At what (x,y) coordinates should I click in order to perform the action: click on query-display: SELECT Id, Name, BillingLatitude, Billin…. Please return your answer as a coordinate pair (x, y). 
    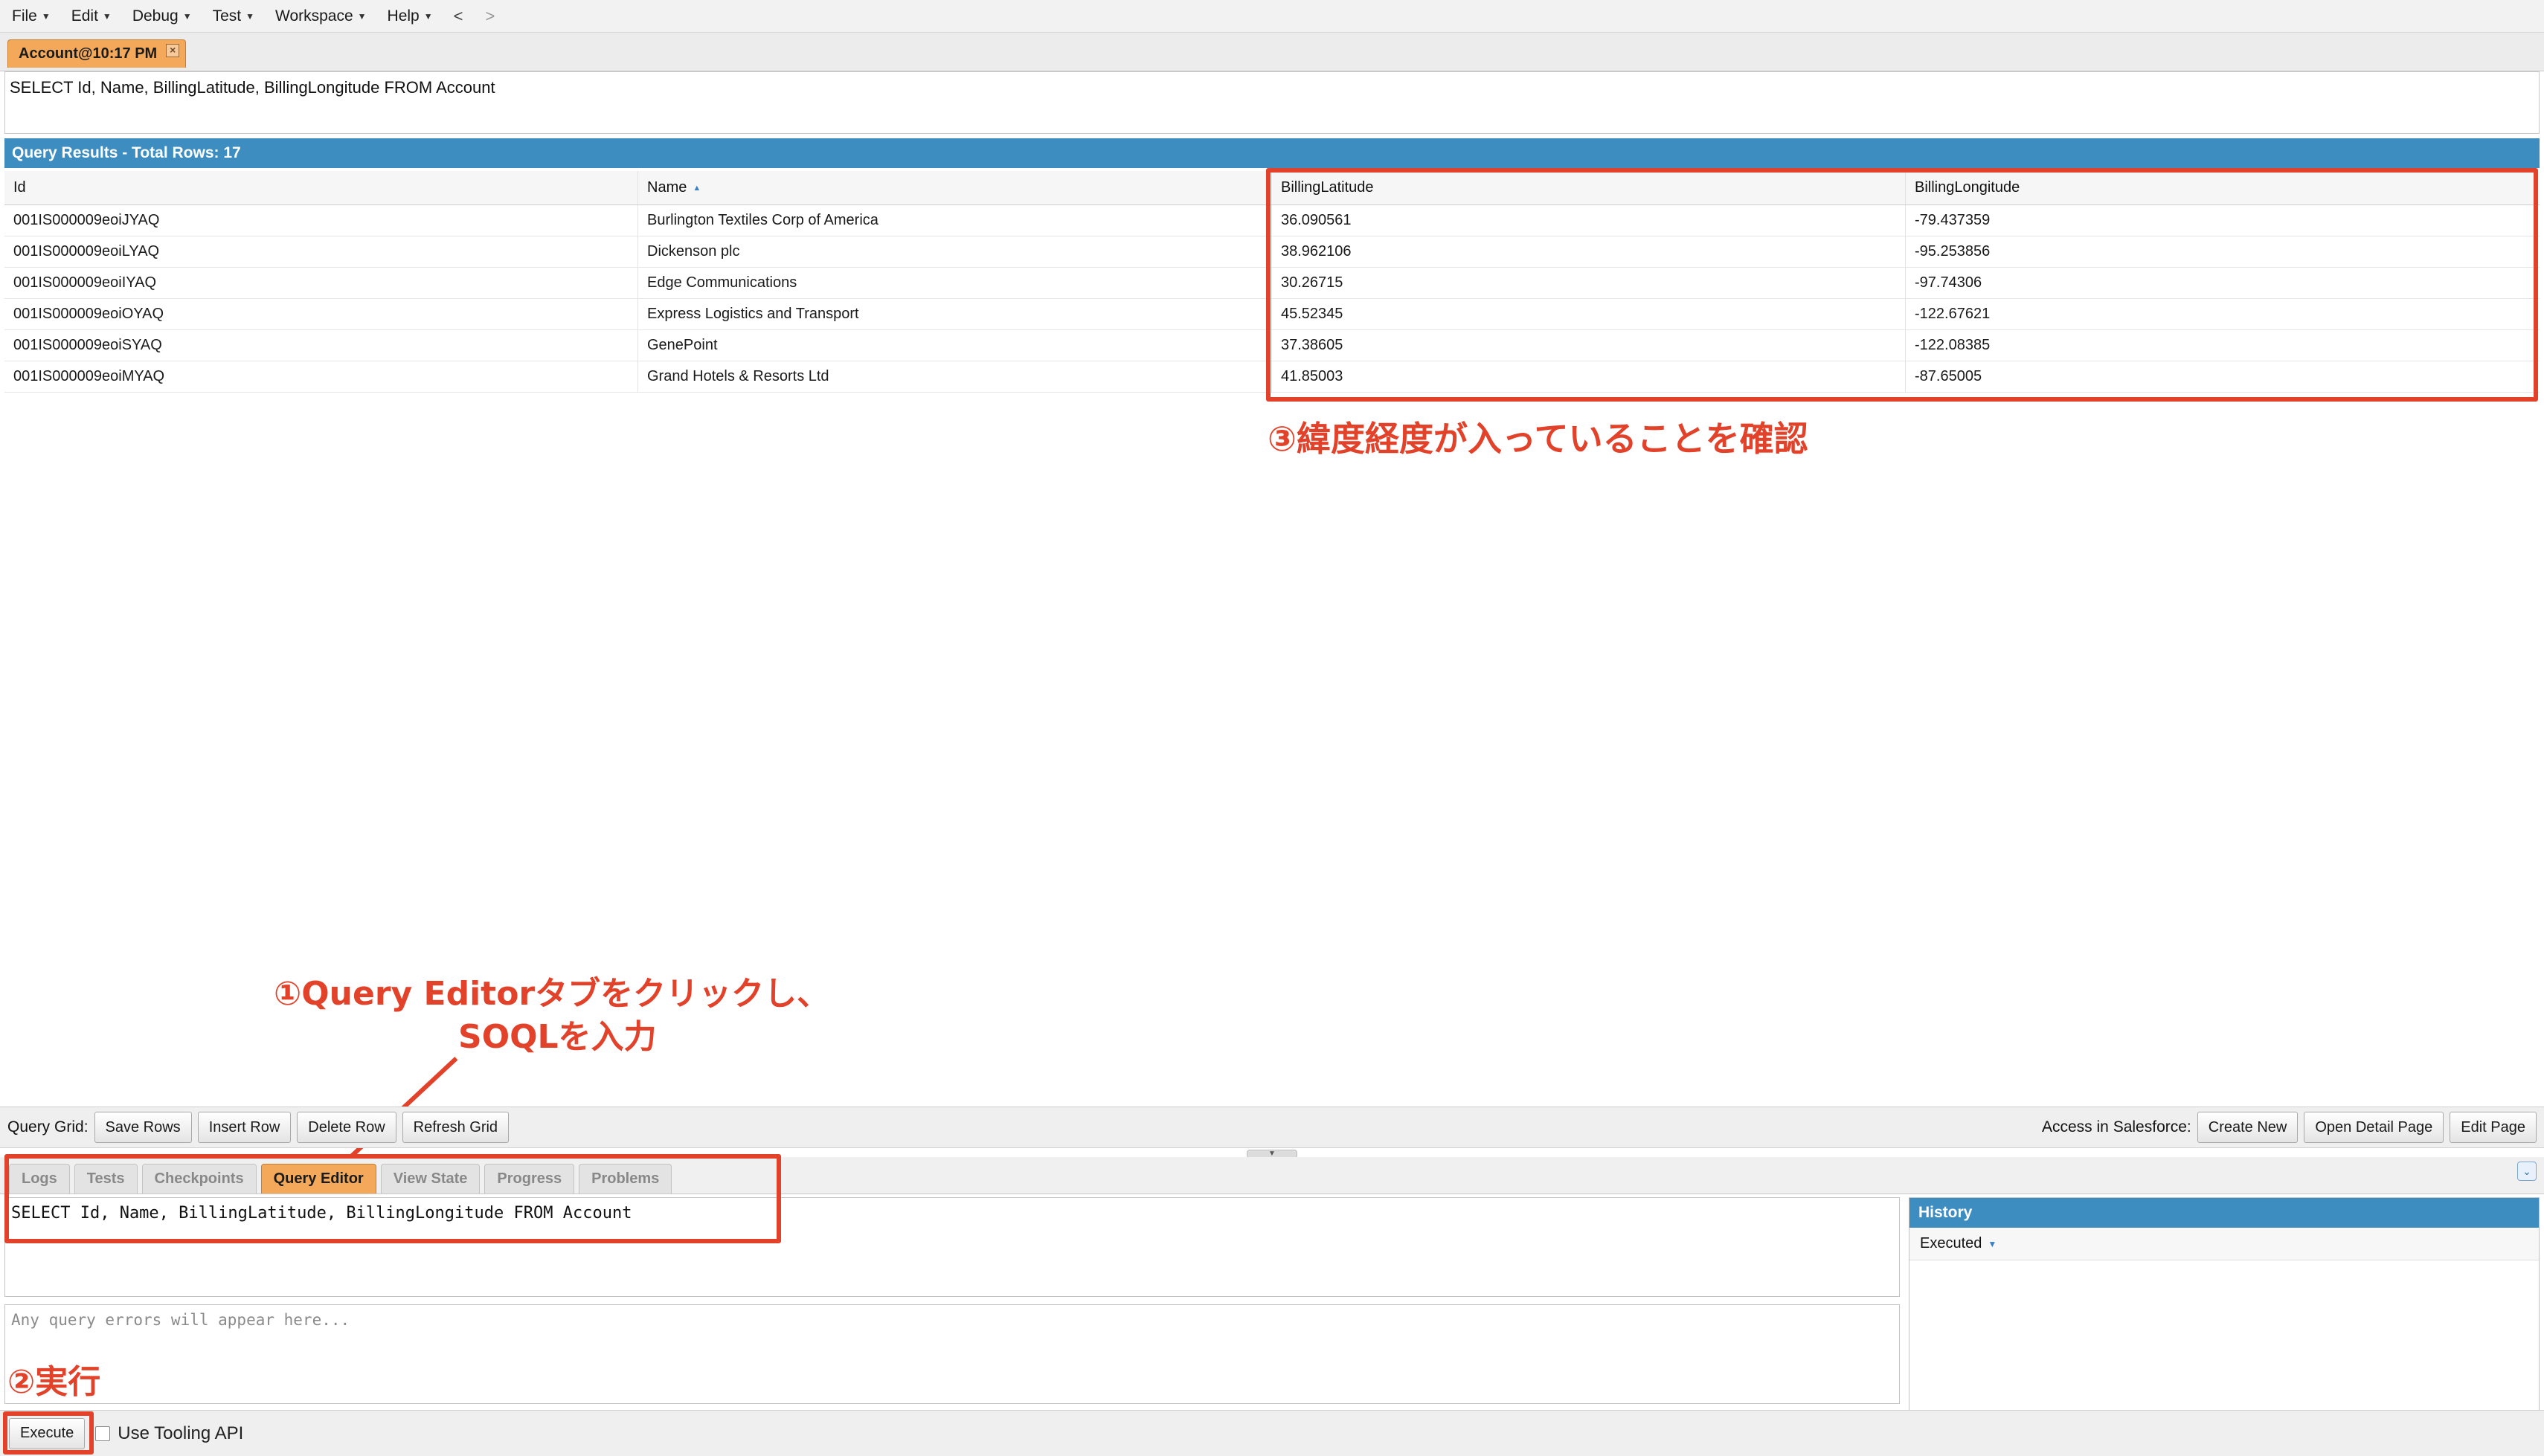
    Looking at the image, I should click on (1272, 102).